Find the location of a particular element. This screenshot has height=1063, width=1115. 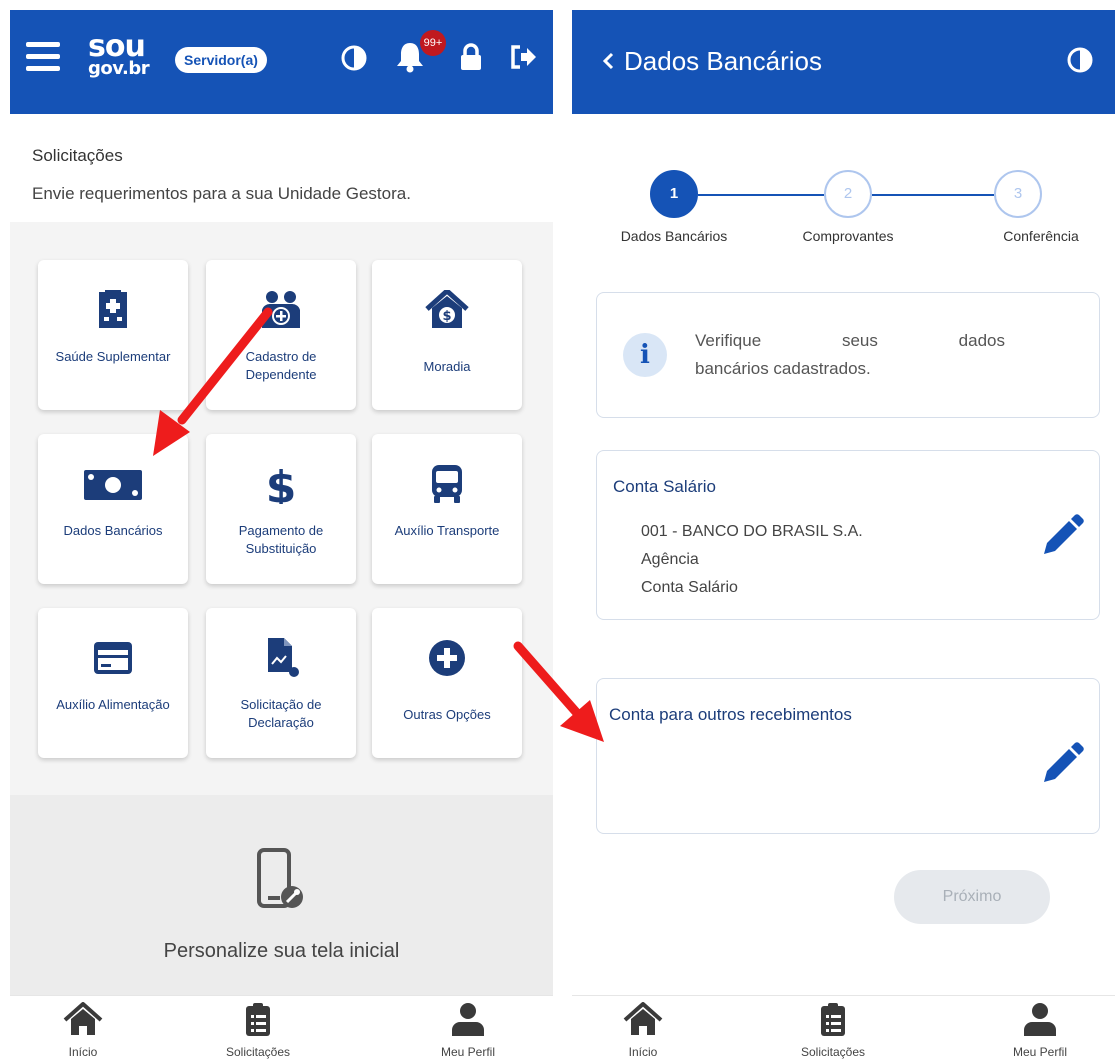

info-line-2: bancários cadastrados. is located at coordinates (783, 368).